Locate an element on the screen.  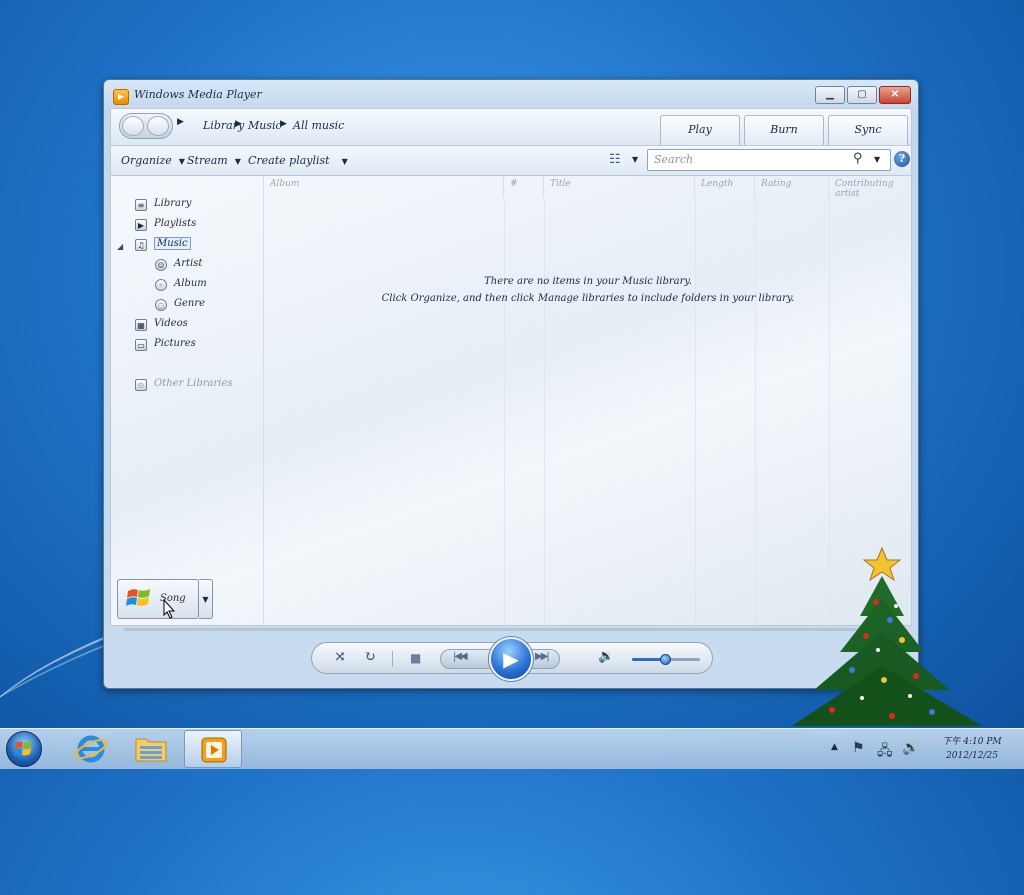
sidebar-item-genre: ◌ Genre is located at coordinates (180, 306).